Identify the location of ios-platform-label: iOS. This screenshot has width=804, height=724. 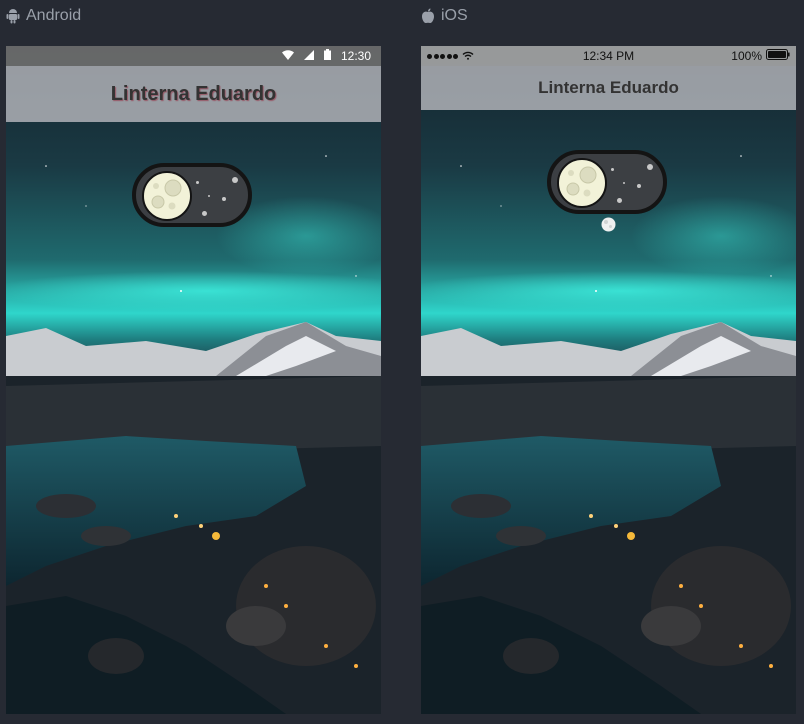
(444, 16).